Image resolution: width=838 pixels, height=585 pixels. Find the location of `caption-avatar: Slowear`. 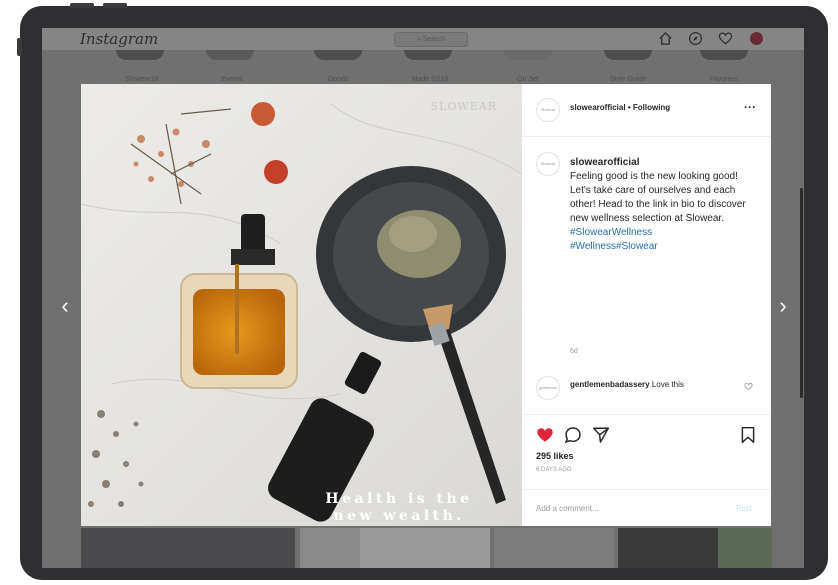

caption-avatar: Slowear is located at coordinates (548, 164).